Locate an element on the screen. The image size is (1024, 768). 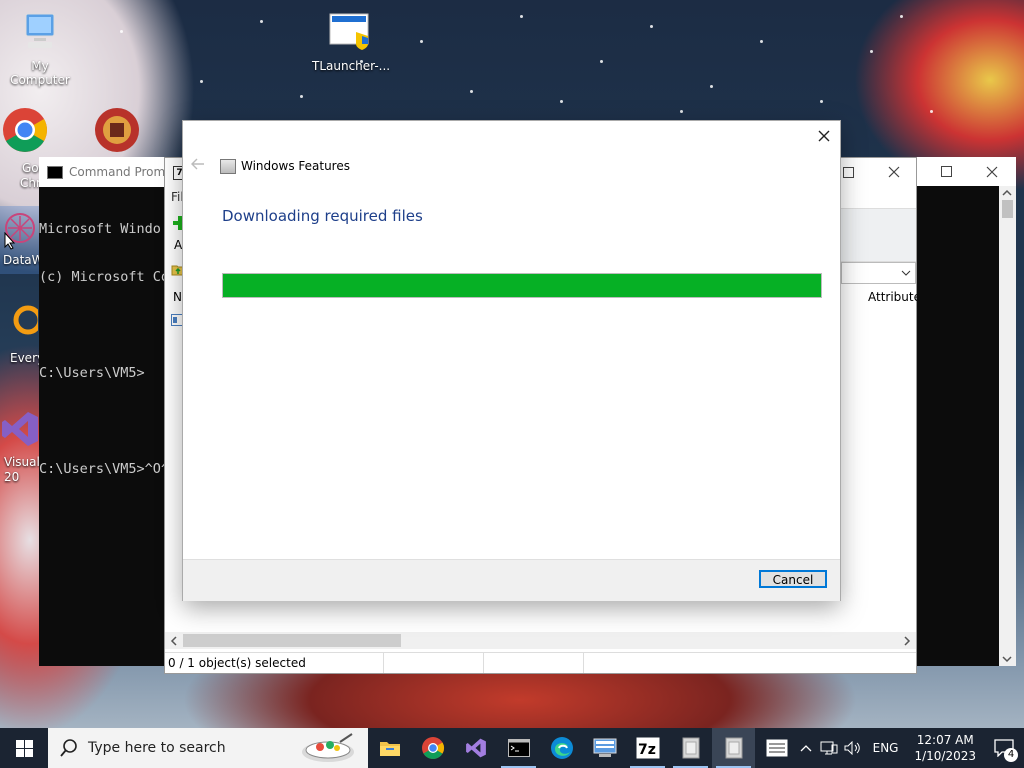
tlauncher-icon is located at coordinates (350, 33).